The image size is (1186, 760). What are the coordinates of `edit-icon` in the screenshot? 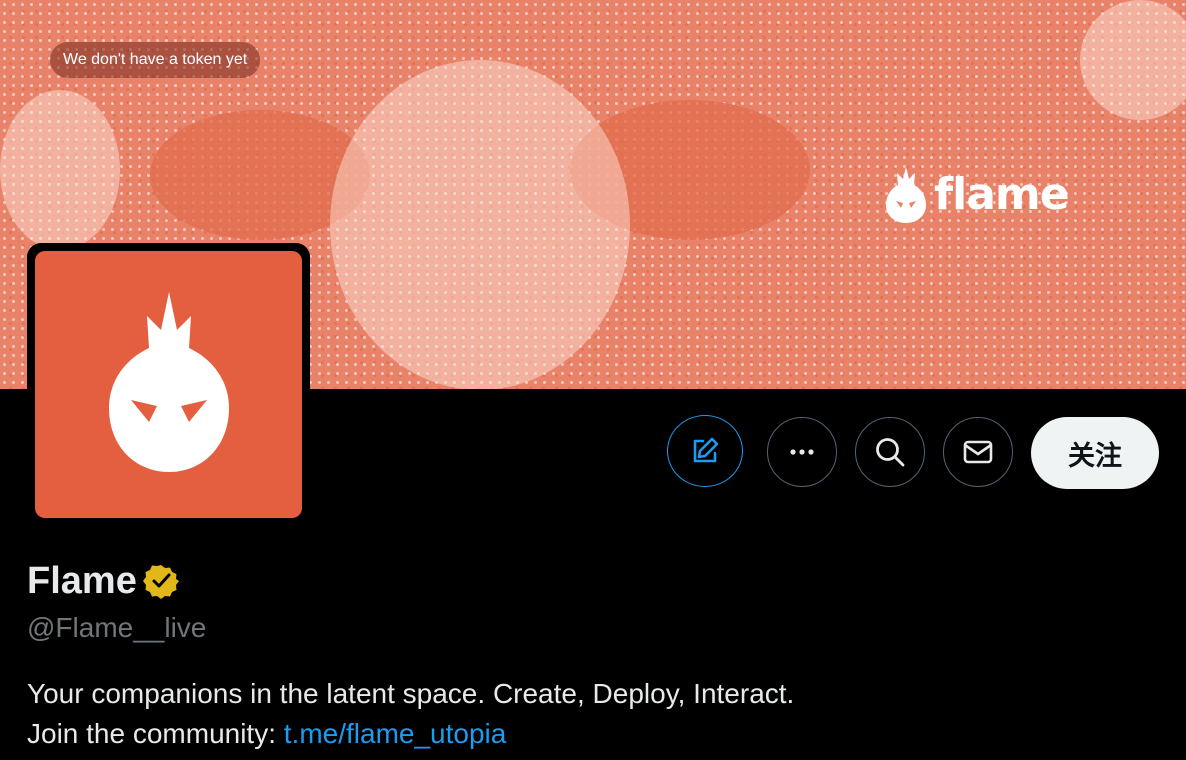 It's located at (706, 450).